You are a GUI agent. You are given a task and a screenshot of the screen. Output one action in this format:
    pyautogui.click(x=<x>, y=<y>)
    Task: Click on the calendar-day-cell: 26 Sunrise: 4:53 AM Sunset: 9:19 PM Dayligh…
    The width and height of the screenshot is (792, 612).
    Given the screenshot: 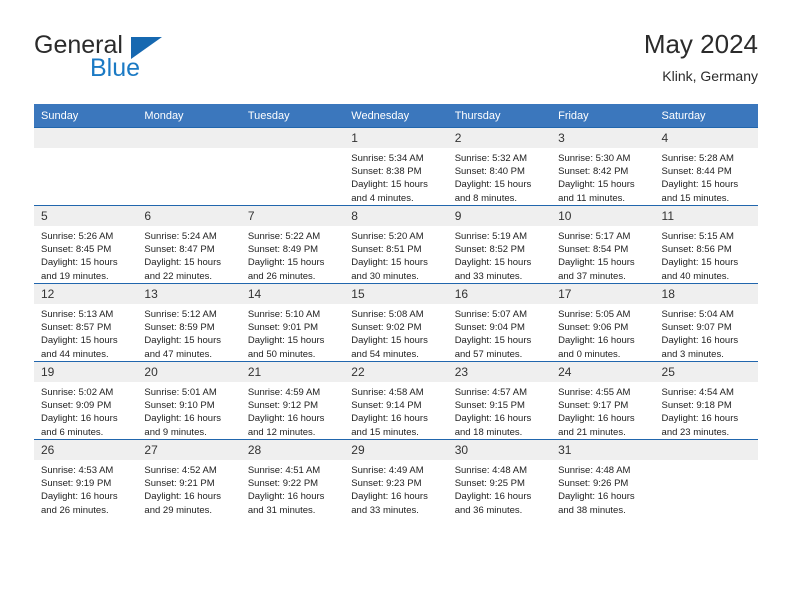 What is the action you would take?
    pyautogui.click(x=86, y=478)
    